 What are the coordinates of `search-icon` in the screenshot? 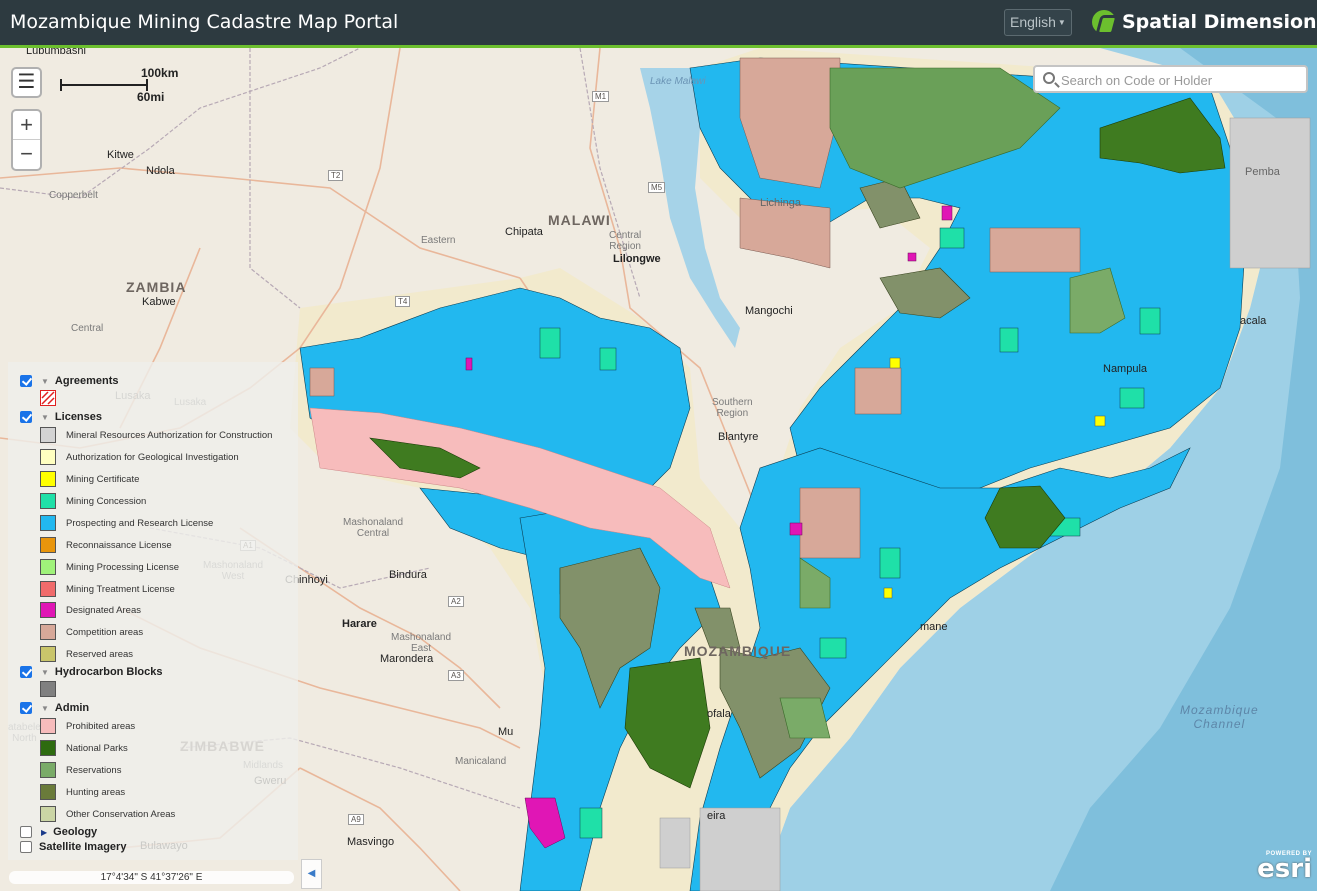 It's located at (1049, 78).